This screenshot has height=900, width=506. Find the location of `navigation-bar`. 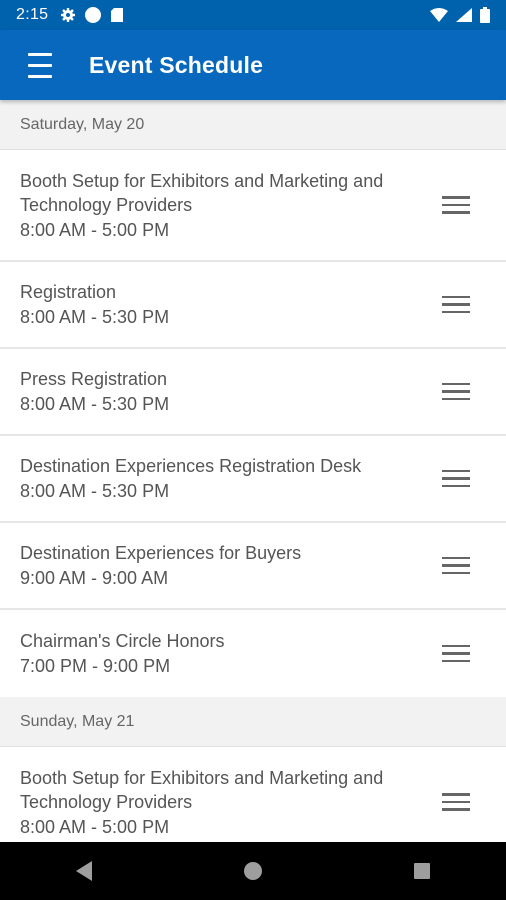

navigation-bar is located at coordinates (253, 871).